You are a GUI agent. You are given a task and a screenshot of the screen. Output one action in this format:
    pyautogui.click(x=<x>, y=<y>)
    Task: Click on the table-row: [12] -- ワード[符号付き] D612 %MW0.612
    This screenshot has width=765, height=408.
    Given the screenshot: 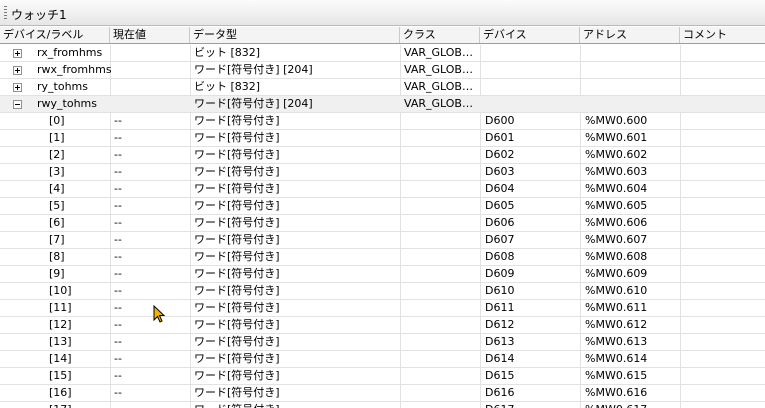 What is the action you would take?
    pyautogui.click(x=382, y=325)
    